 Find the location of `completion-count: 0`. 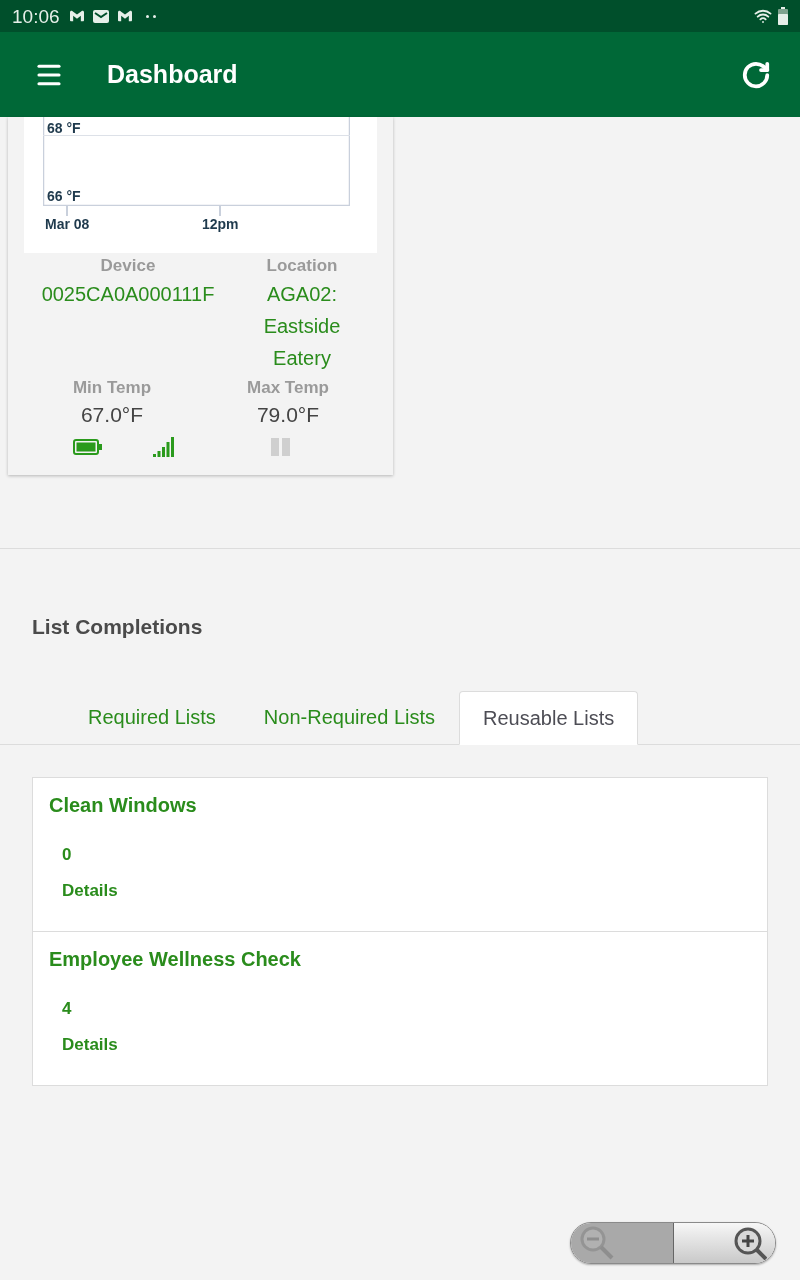

completion-count: 0 is located at coordinates (67, 855).